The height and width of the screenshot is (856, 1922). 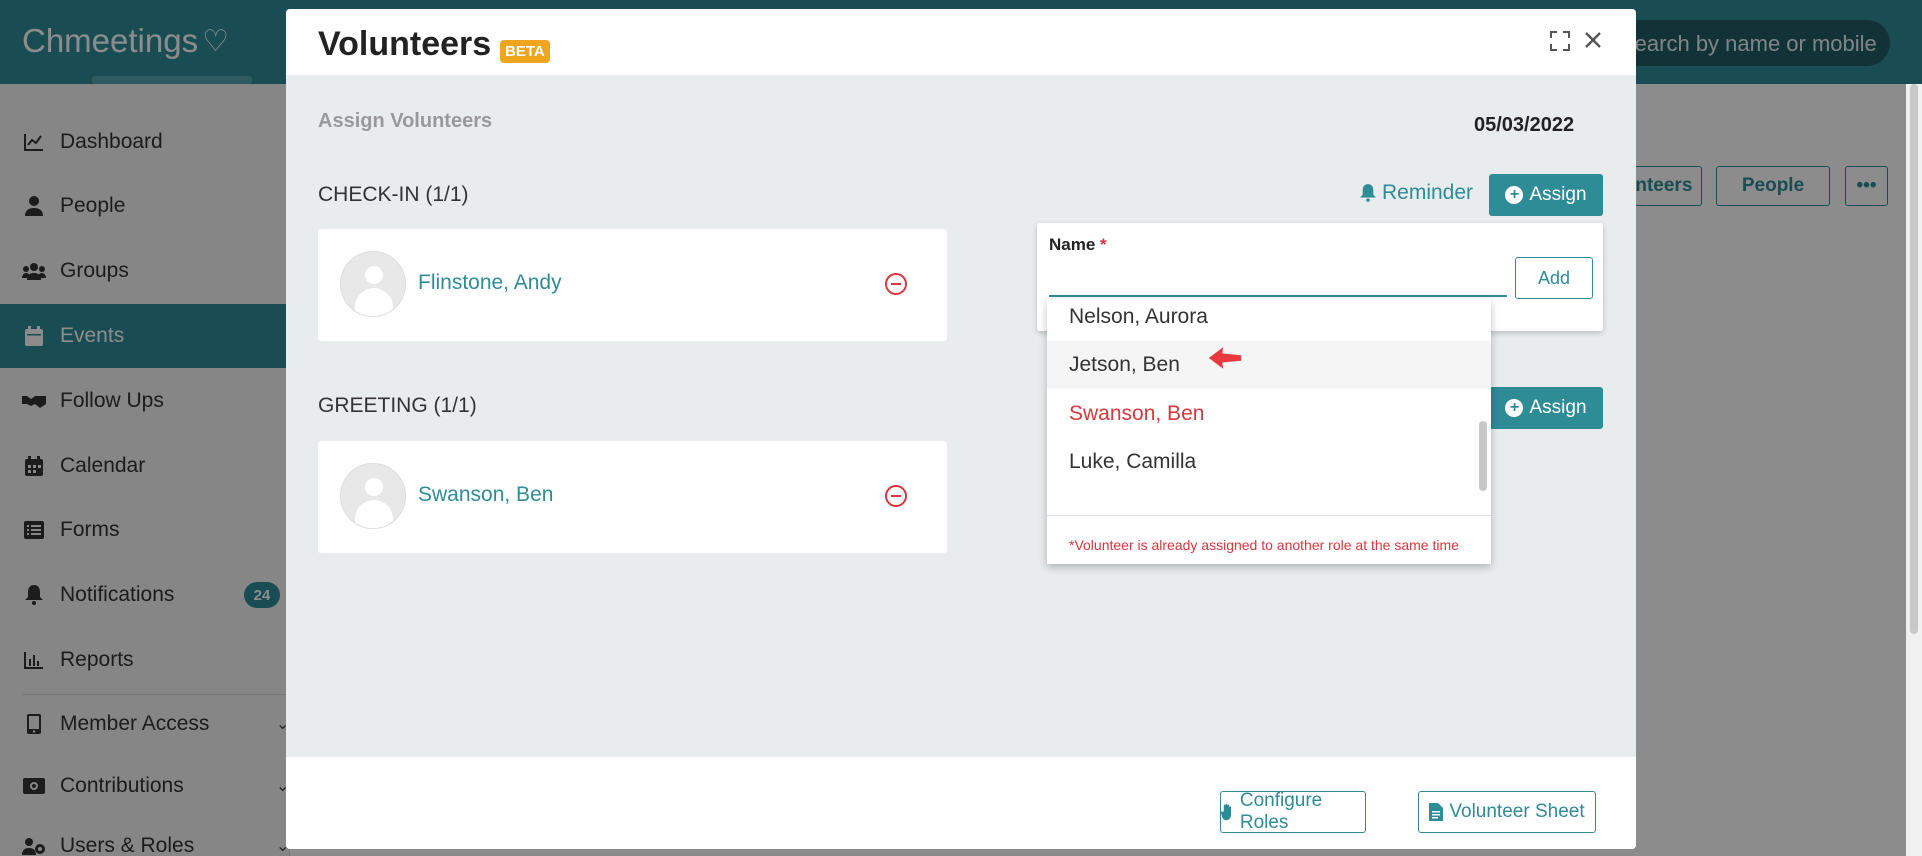 I want to click on expand-icon, so click(x=1560, y=44).